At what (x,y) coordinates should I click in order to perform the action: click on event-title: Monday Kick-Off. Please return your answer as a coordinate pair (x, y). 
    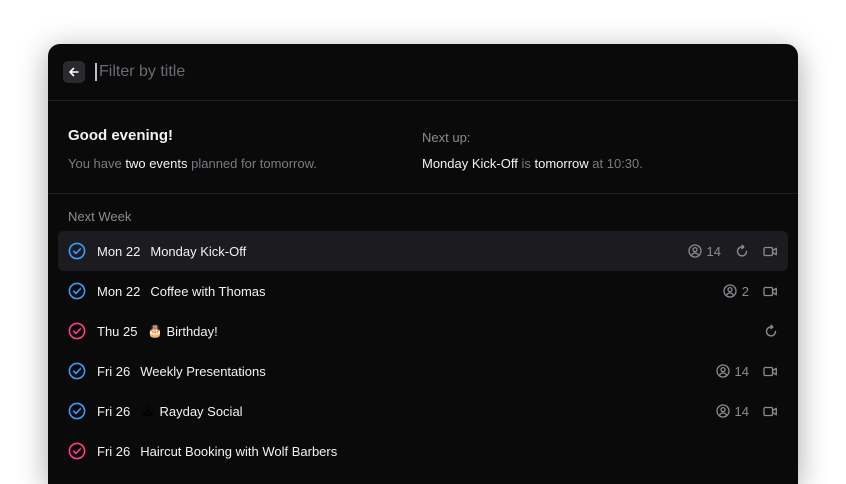
    Looking at the image, I should click on (198, 251).